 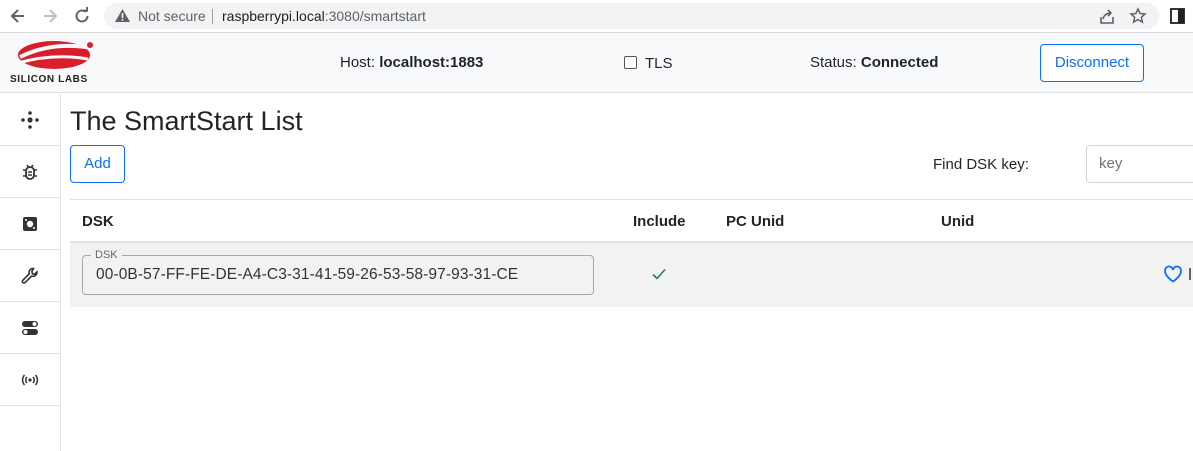 I want to click on sidebar-item-network, so click(x=30, y=120).